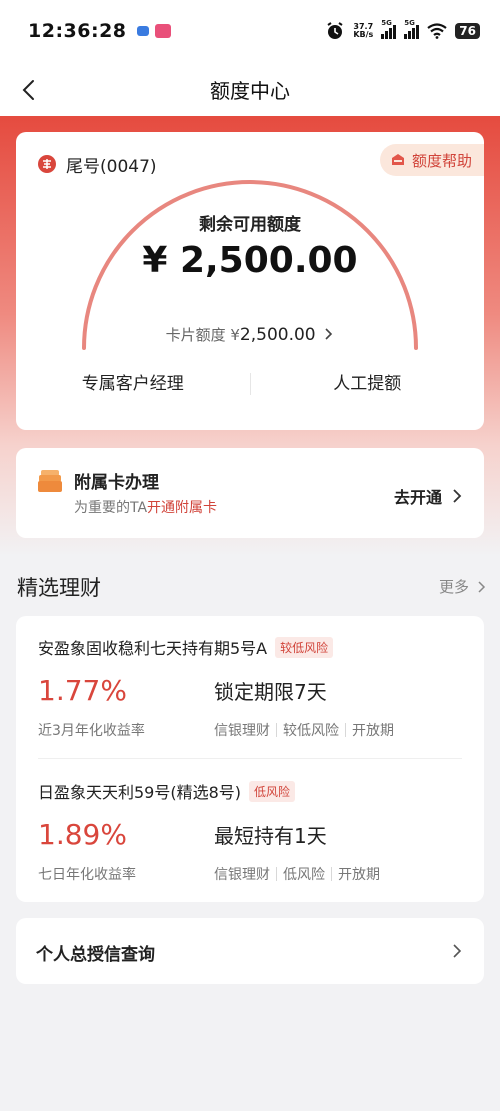 Image resolution: width=500 pixels, height=1111 pixels. Describe the element at coordinates (335, 30) in the screenshot. I see `alarm-icon` at that location.